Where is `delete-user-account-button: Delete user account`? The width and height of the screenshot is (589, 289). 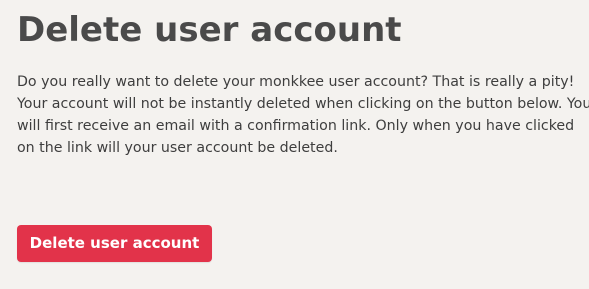 delete-user-account-button: Delete user account is located at coordinates (114, 243).